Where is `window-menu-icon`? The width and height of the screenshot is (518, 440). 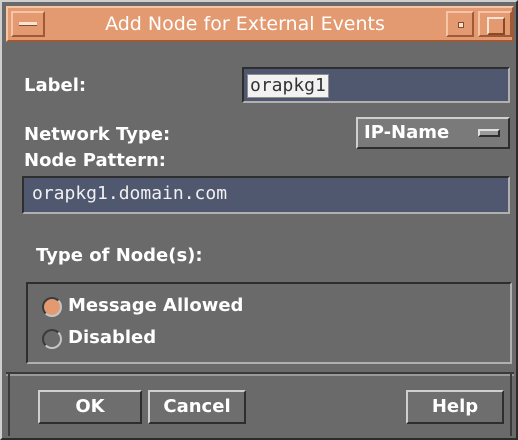
window-menu-icon is located at coordinates (28, 24).